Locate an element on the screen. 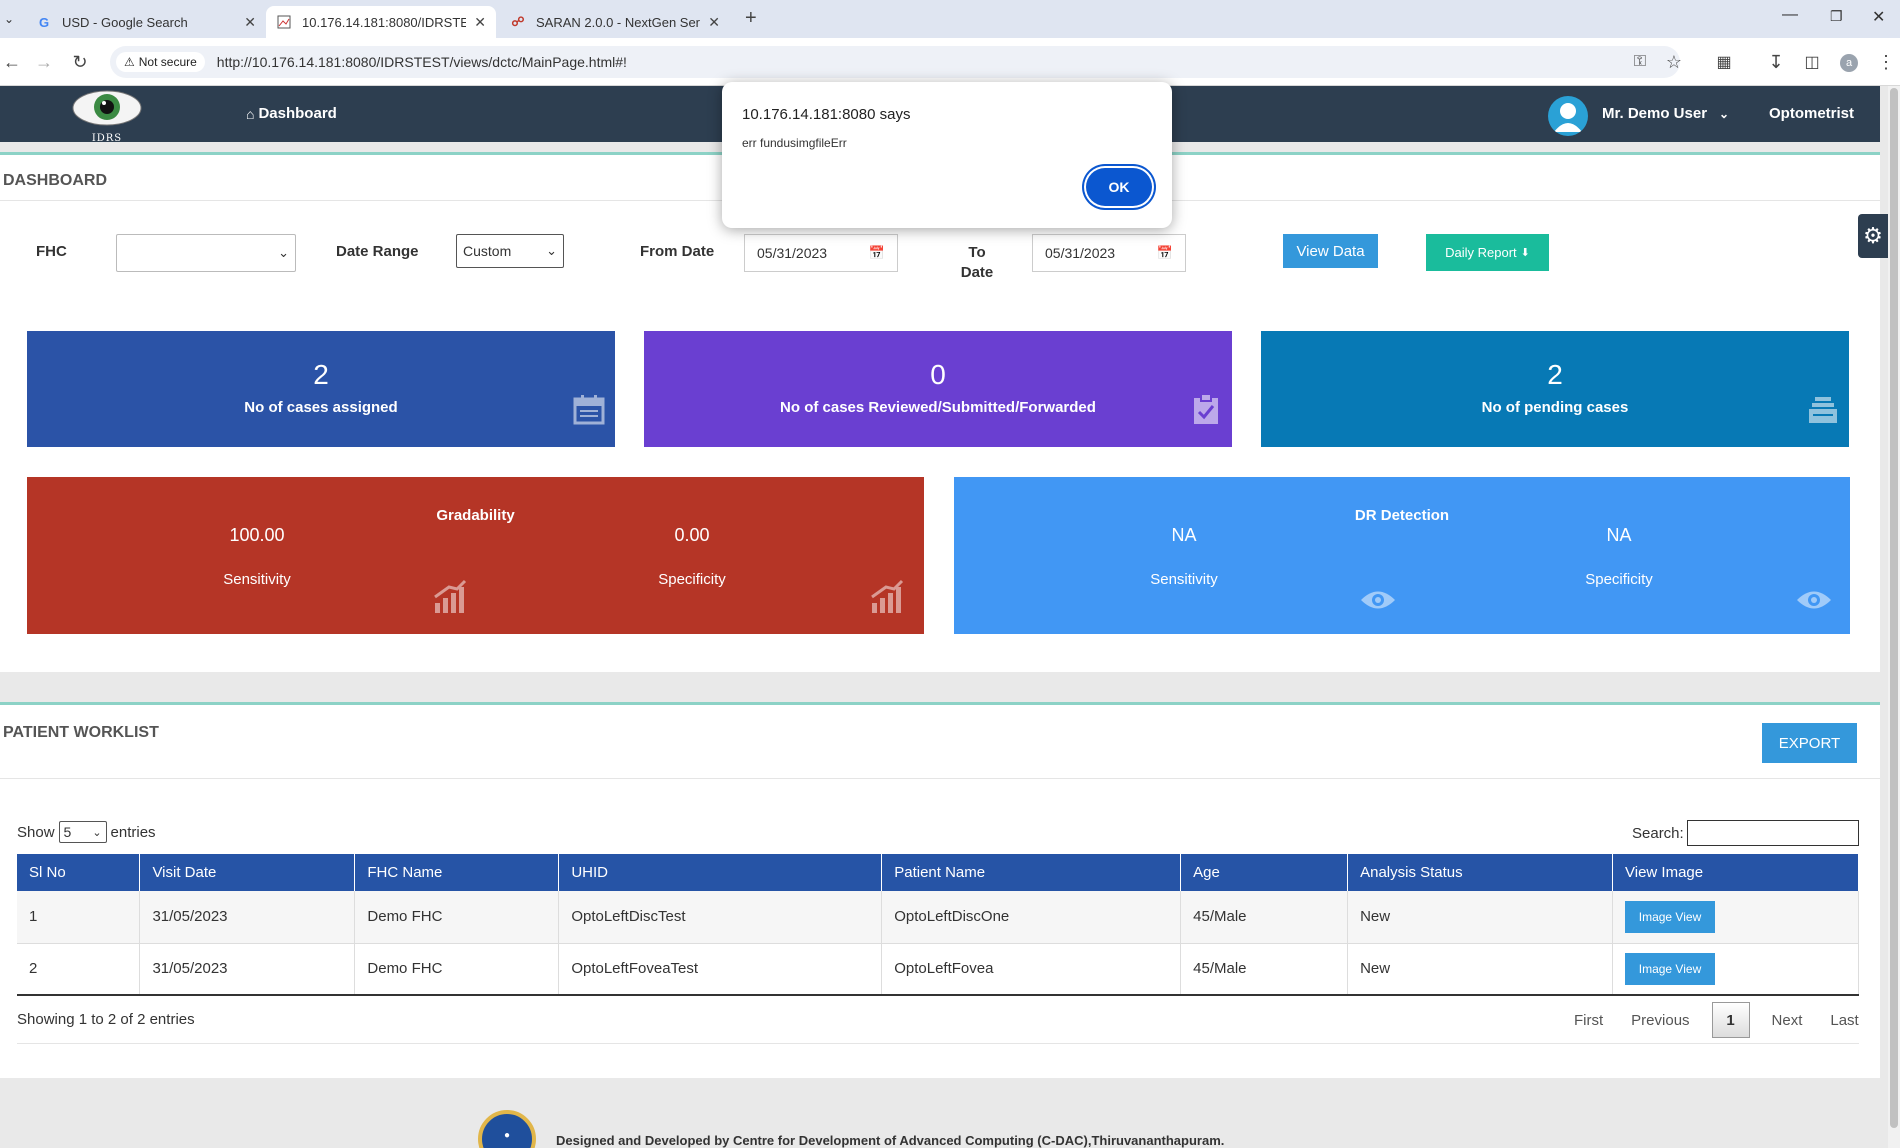 This screenshot has height=1148, width=1900. gradability-specificity-label: Specificity is located at coordinates (692, 579).